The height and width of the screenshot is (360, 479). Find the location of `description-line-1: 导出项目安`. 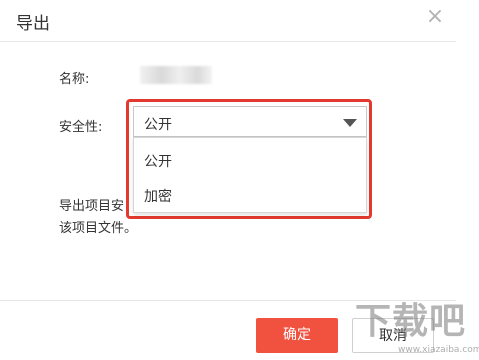

description-line-1: 导出项目安 is located at coordinates (92, 206).